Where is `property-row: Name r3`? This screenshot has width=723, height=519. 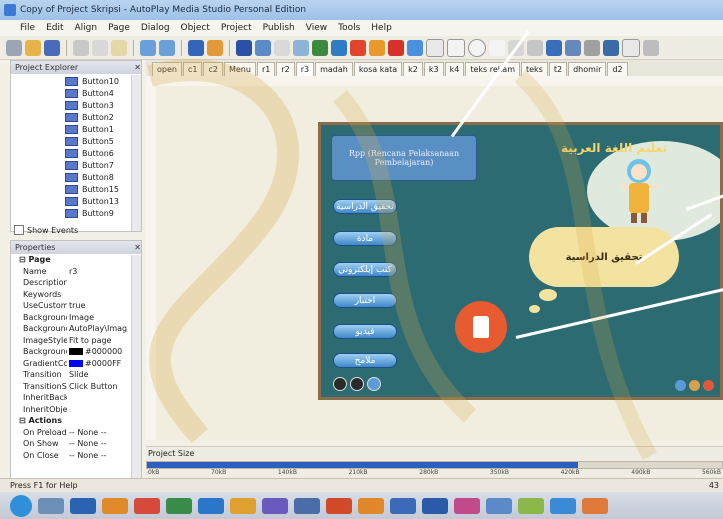 property-row: Name r3 is located at coordinates (76, 272).